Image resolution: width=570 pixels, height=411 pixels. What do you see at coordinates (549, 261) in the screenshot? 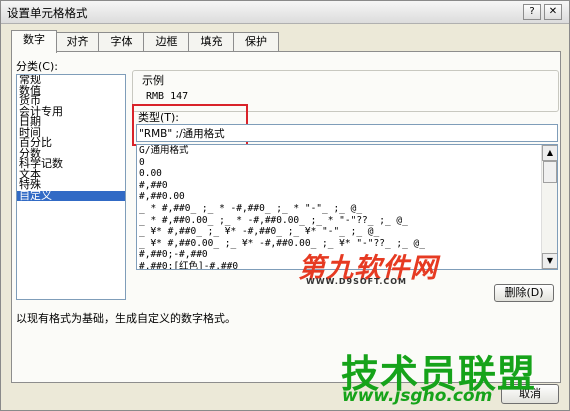
I see `scroll-down-icon: ▼` at bounding box center [549, 261].